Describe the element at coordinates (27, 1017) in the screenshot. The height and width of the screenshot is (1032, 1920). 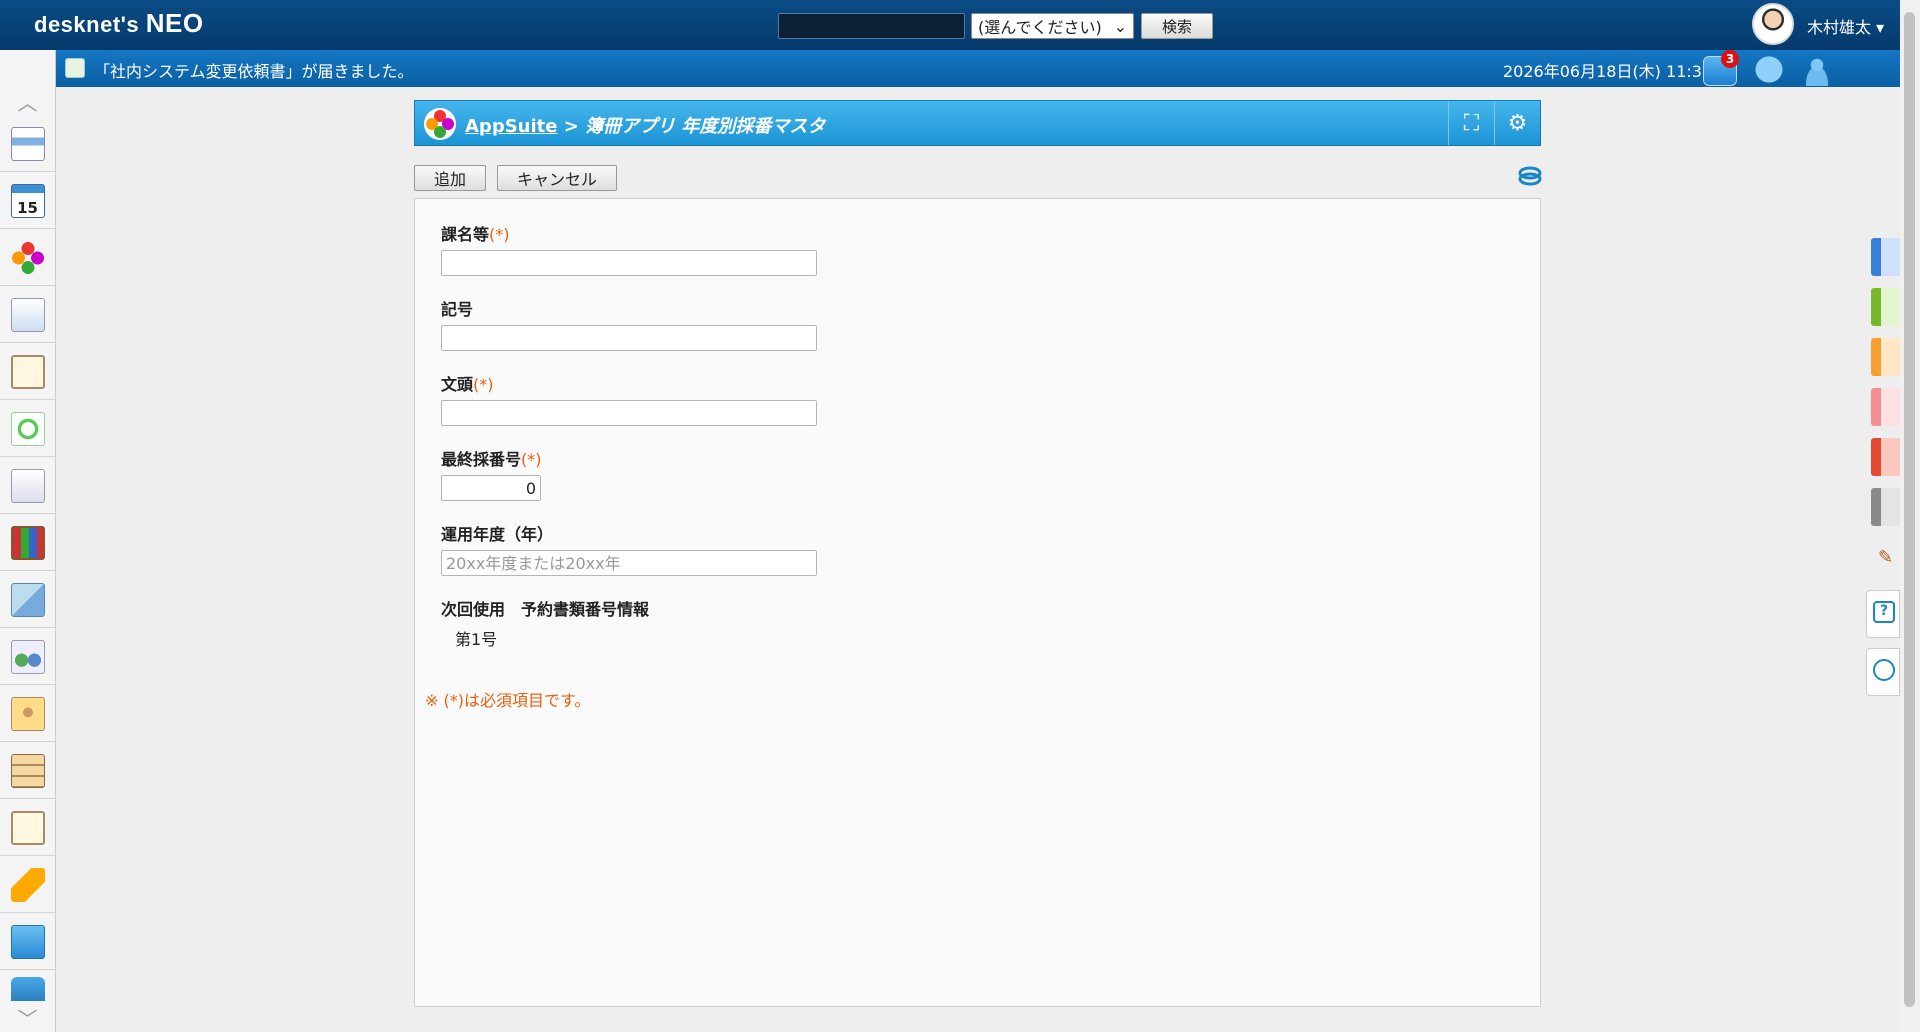
I see `scroll-down-icon: ﹀` at that location.